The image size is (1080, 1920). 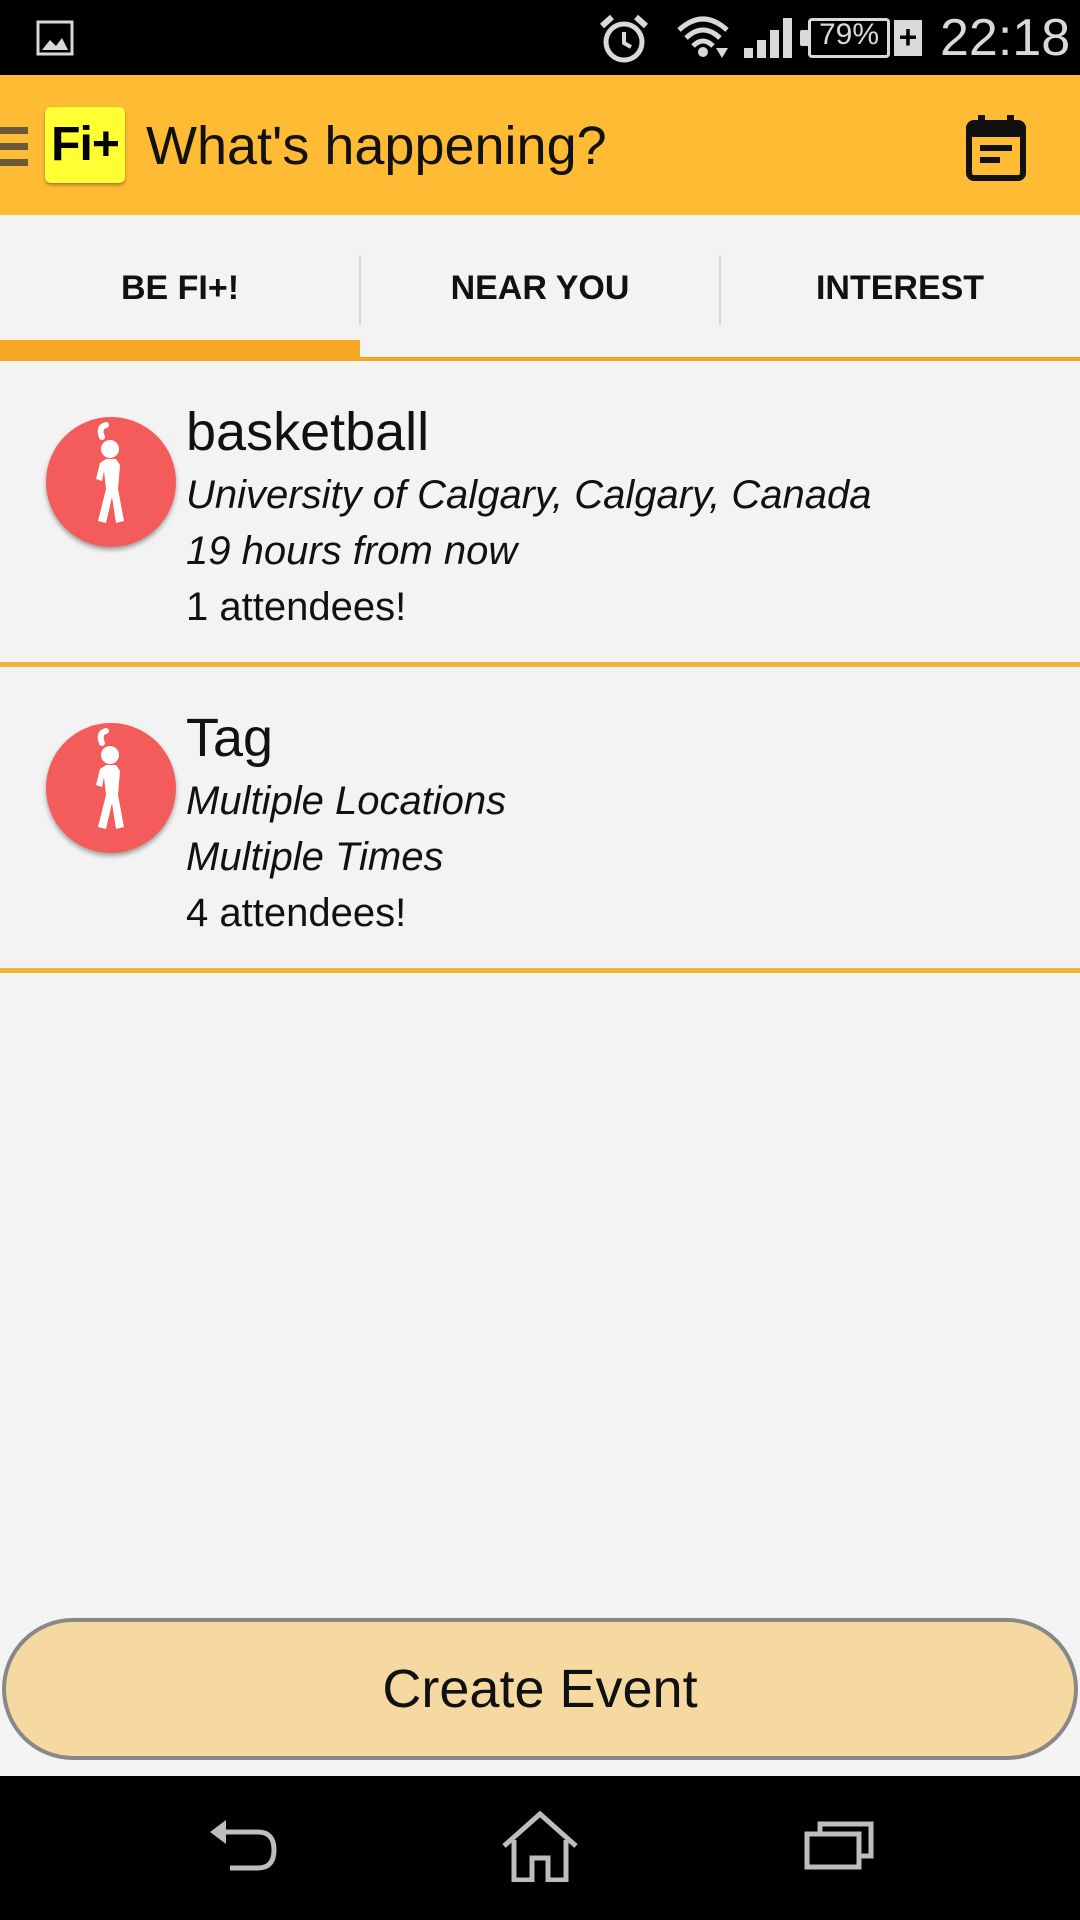 What do you see at coordinates (529, 495) in the screenshot?
I see `event-location: University of Calgary, Calgary, Canada` at bounding box center [529, 495].